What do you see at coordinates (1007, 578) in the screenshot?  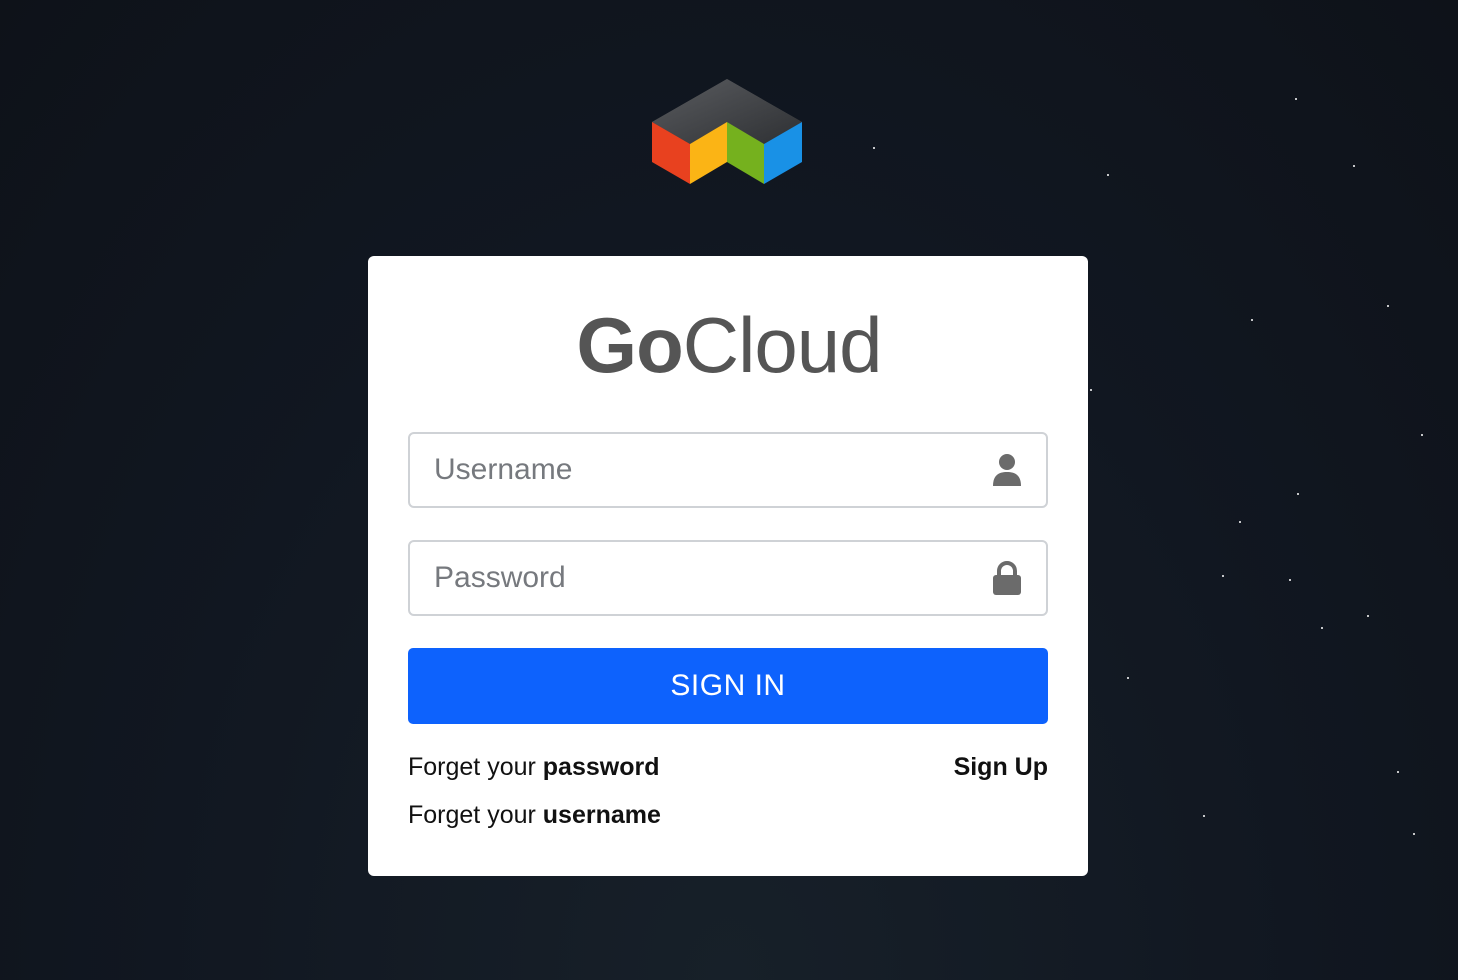 I see `lock-icon` at bounding box center [1007, 578].